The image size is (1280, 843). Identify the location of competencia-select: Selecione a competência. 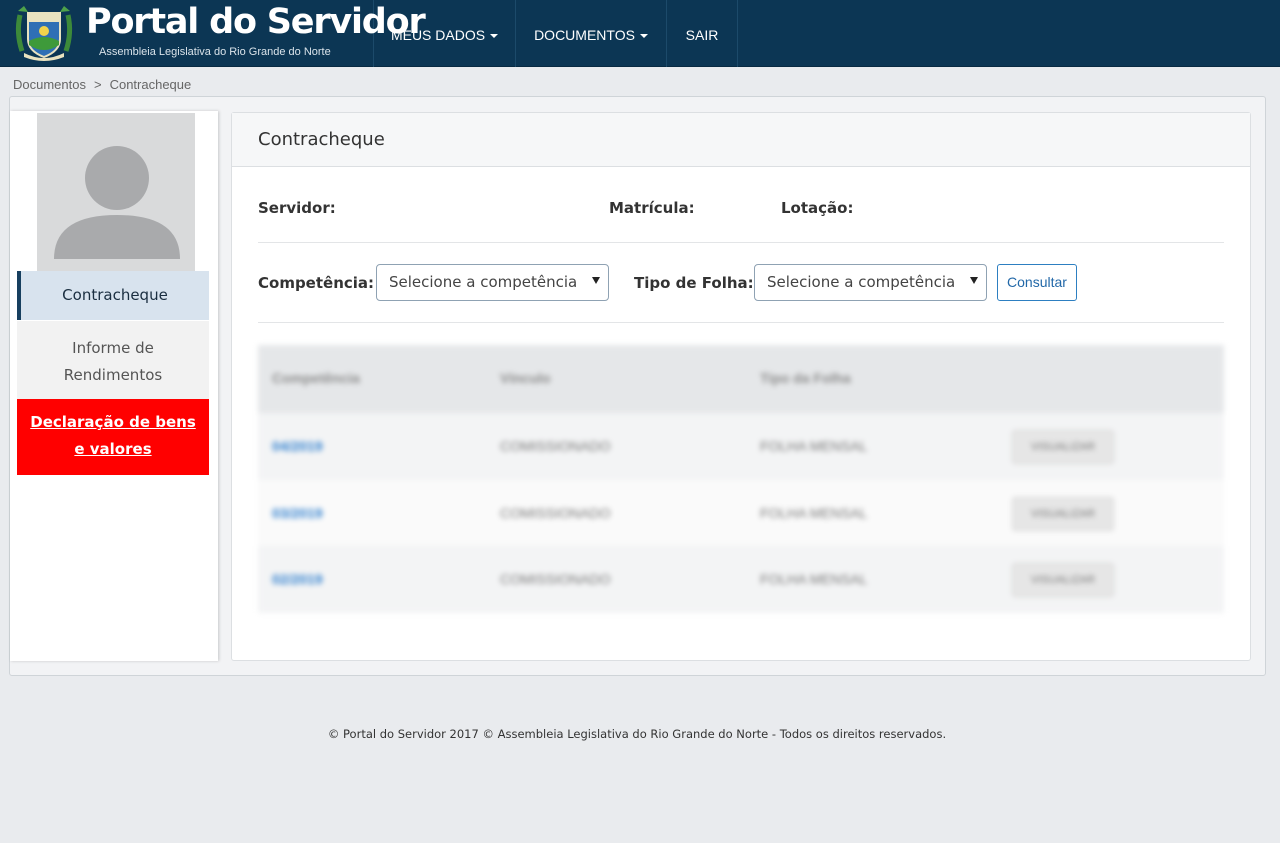
(492, 282).